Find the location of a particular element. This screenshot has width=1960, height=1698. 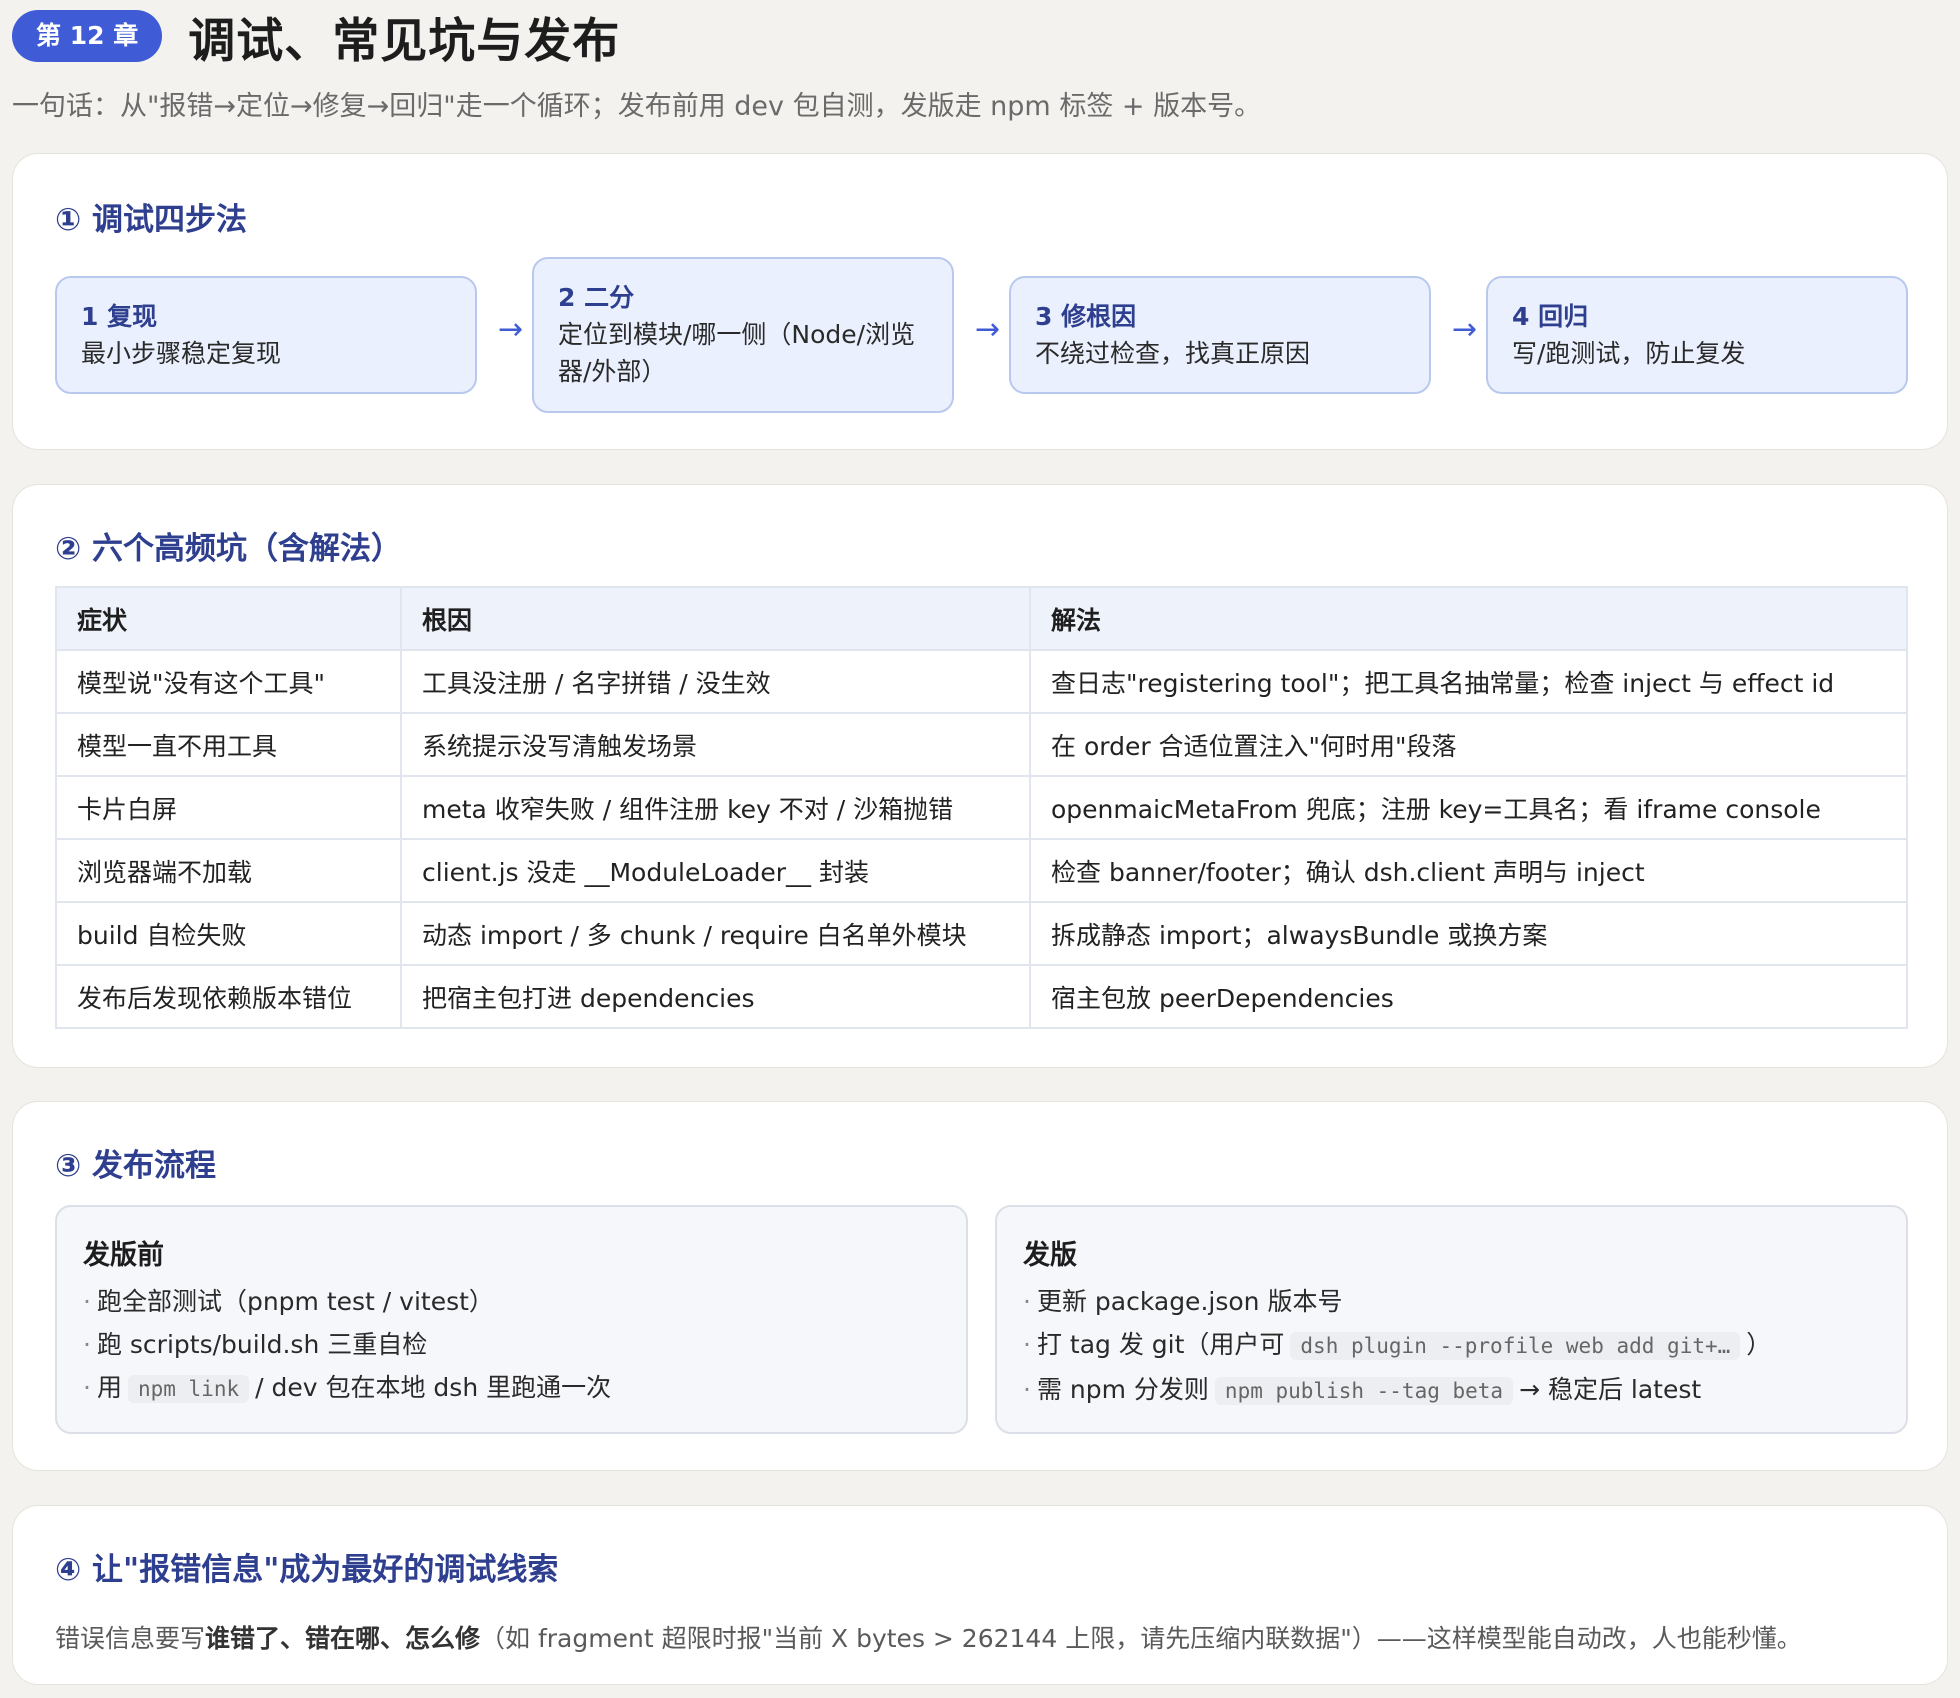

cell-solution: 宿主包放 peerDependencies is located at coordinates (1468, 996).